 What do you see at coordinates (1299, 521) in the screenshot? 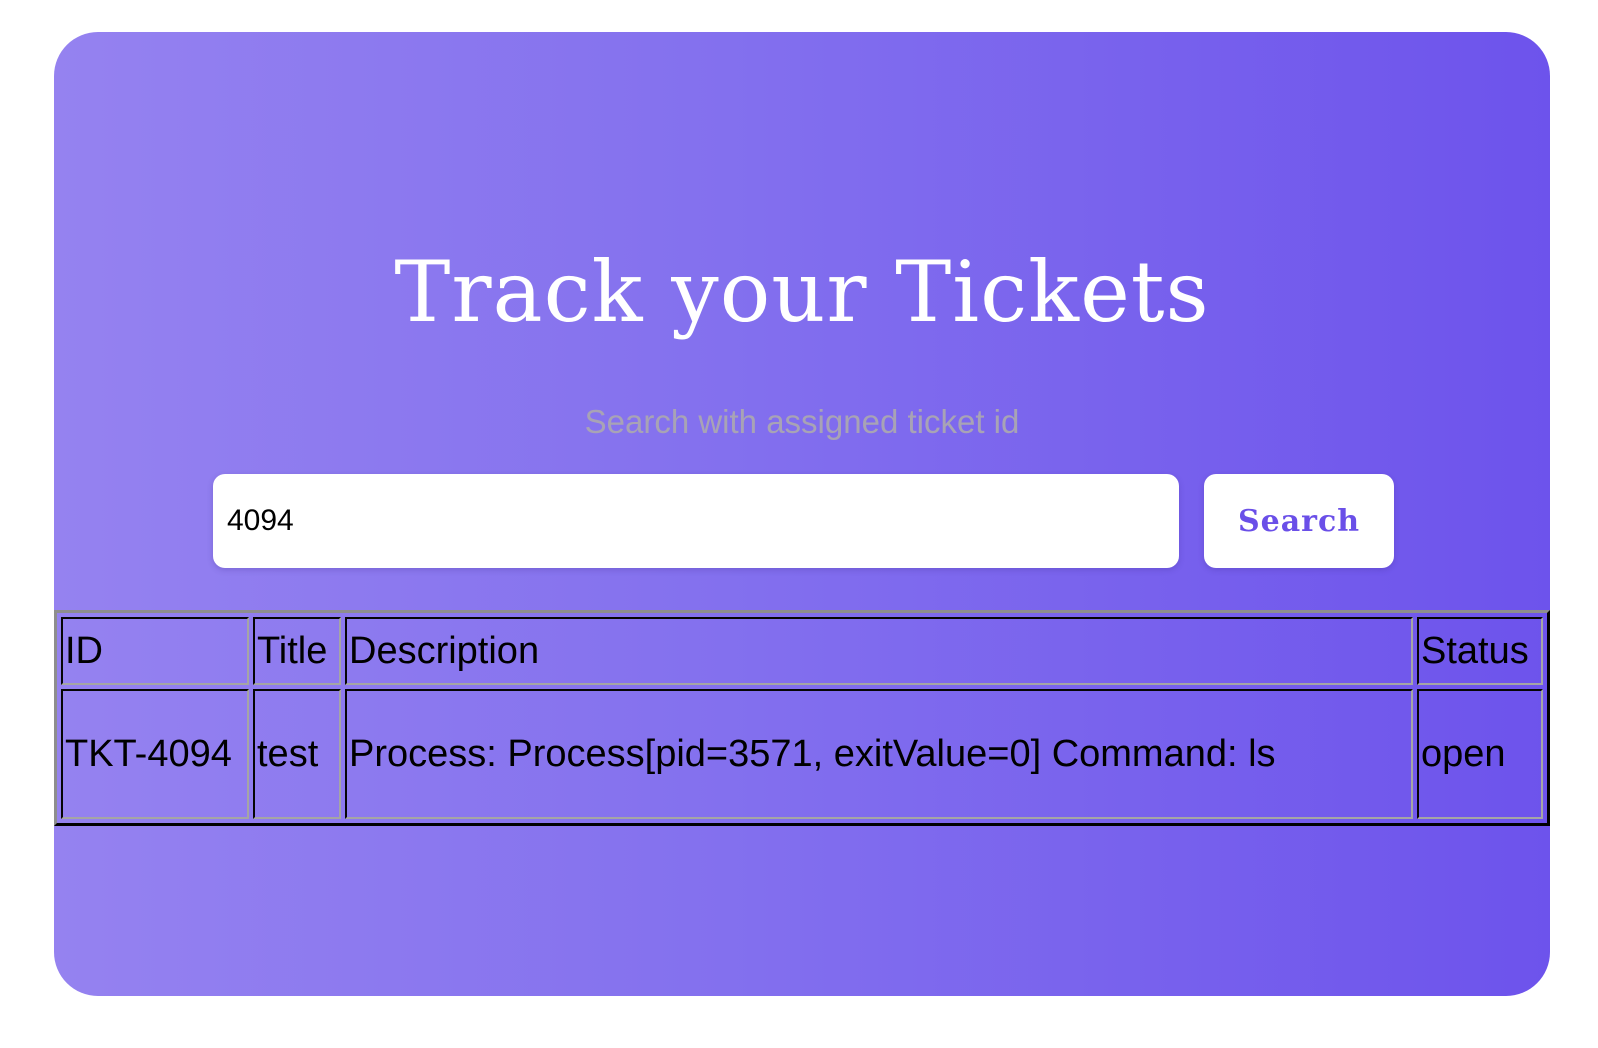
I see `search-button: Search` at bounding box center [1299, 521].